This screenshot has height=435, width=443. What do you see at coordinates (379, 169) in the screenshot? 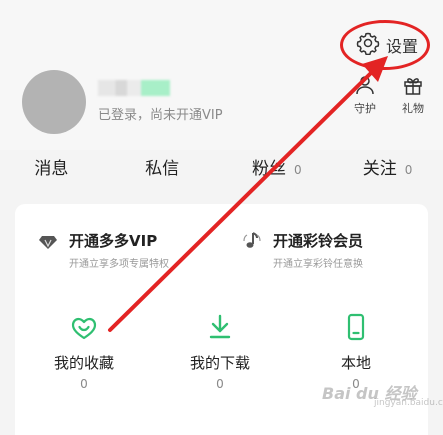
I see `stat-label: 关注` at bounding box center [379, 169].